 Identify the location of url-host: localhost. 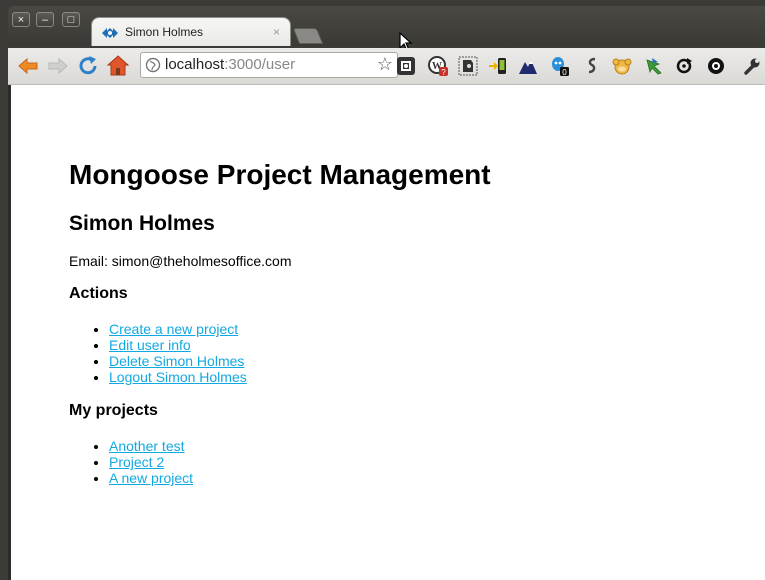
(195, 64).